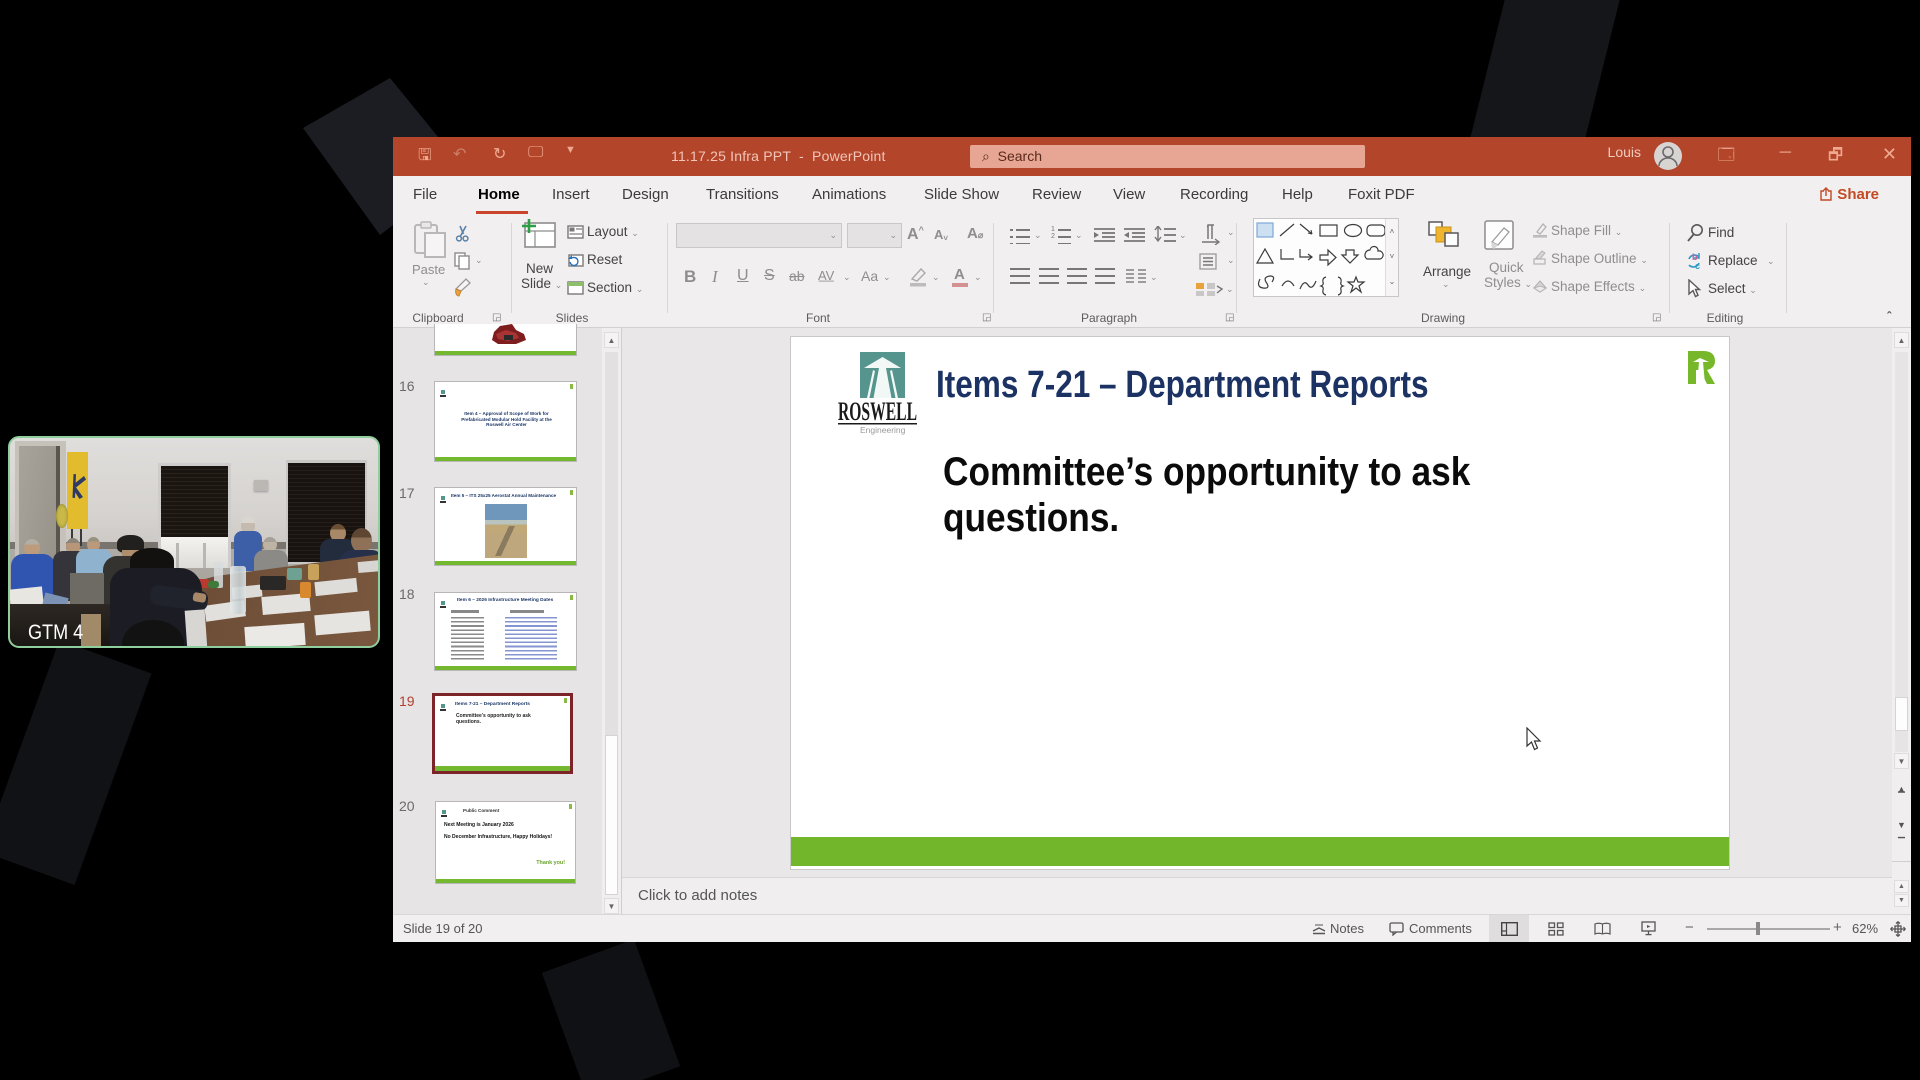 The height and width of the screenshot is (1080, 1920). What do you see at coordinates (877, 411) in the screenshot?
I see `svg-text: ROSWELL` at bounding box center [877, 411].